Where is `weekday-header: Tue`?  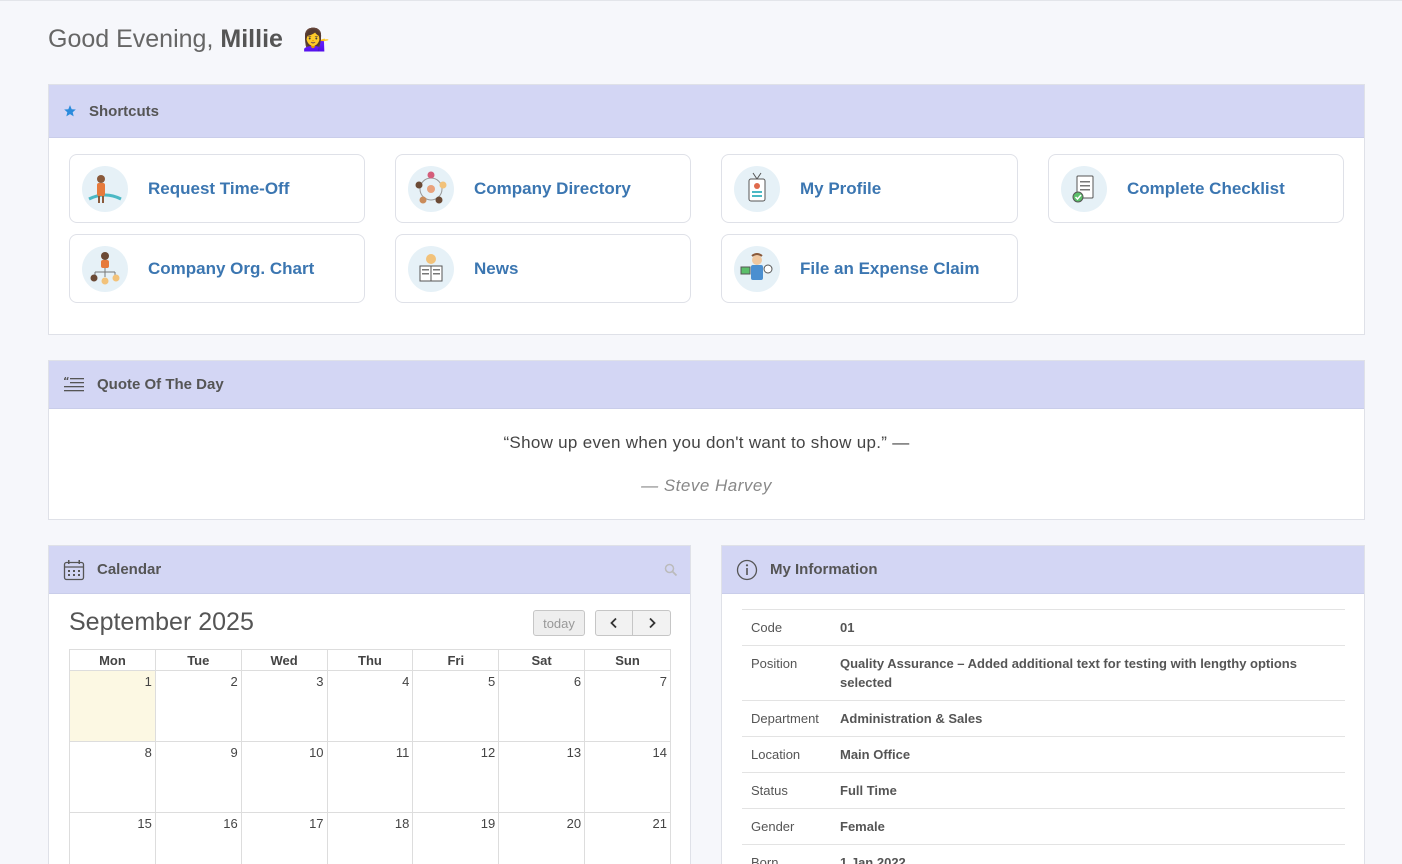
weekday-header: Tue is located at coordinates (198, 660).